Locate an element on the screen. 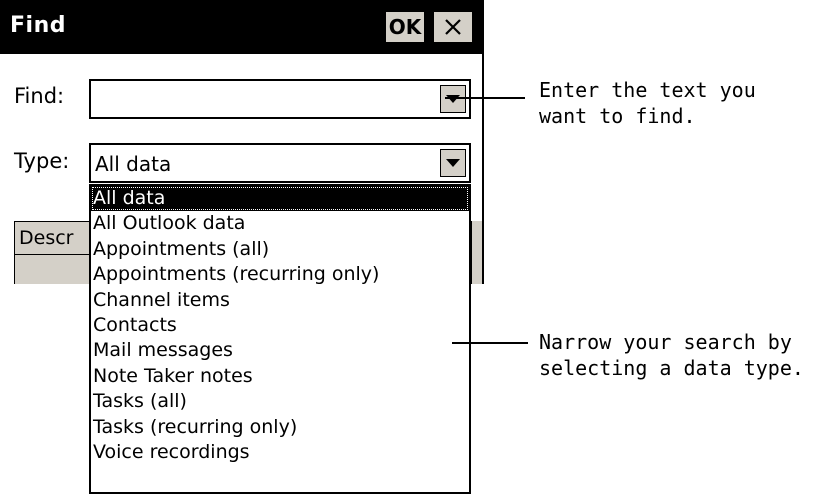 This screenshot has height=499, width=826. type-callout-line is located at coordinates (490, 343).